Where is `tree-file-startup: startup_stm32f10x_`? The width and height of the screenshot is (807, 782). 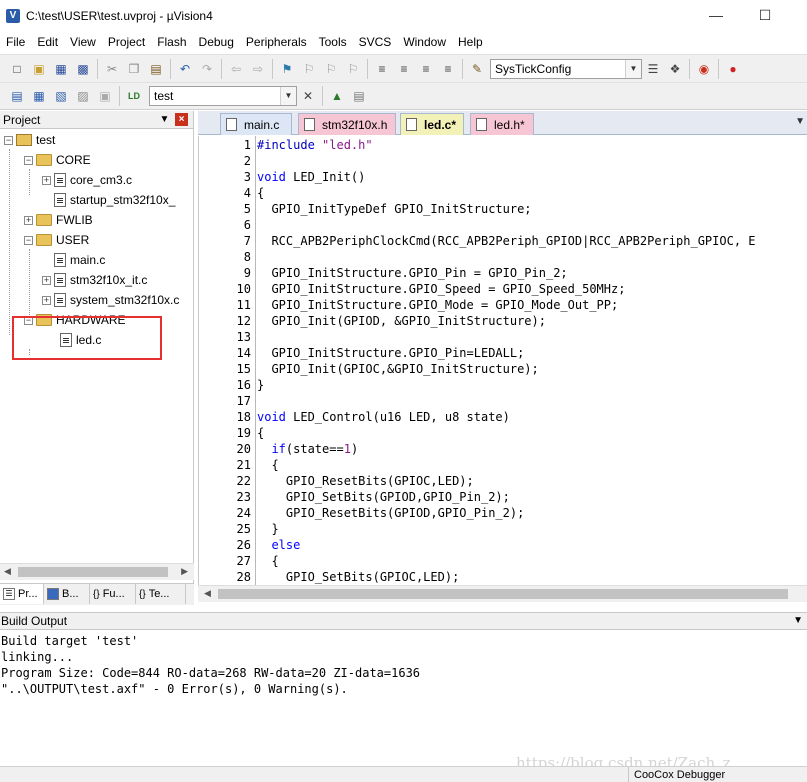 tree-file-startup: startup_stm32f10x_ is located at coordinates (114, 200).